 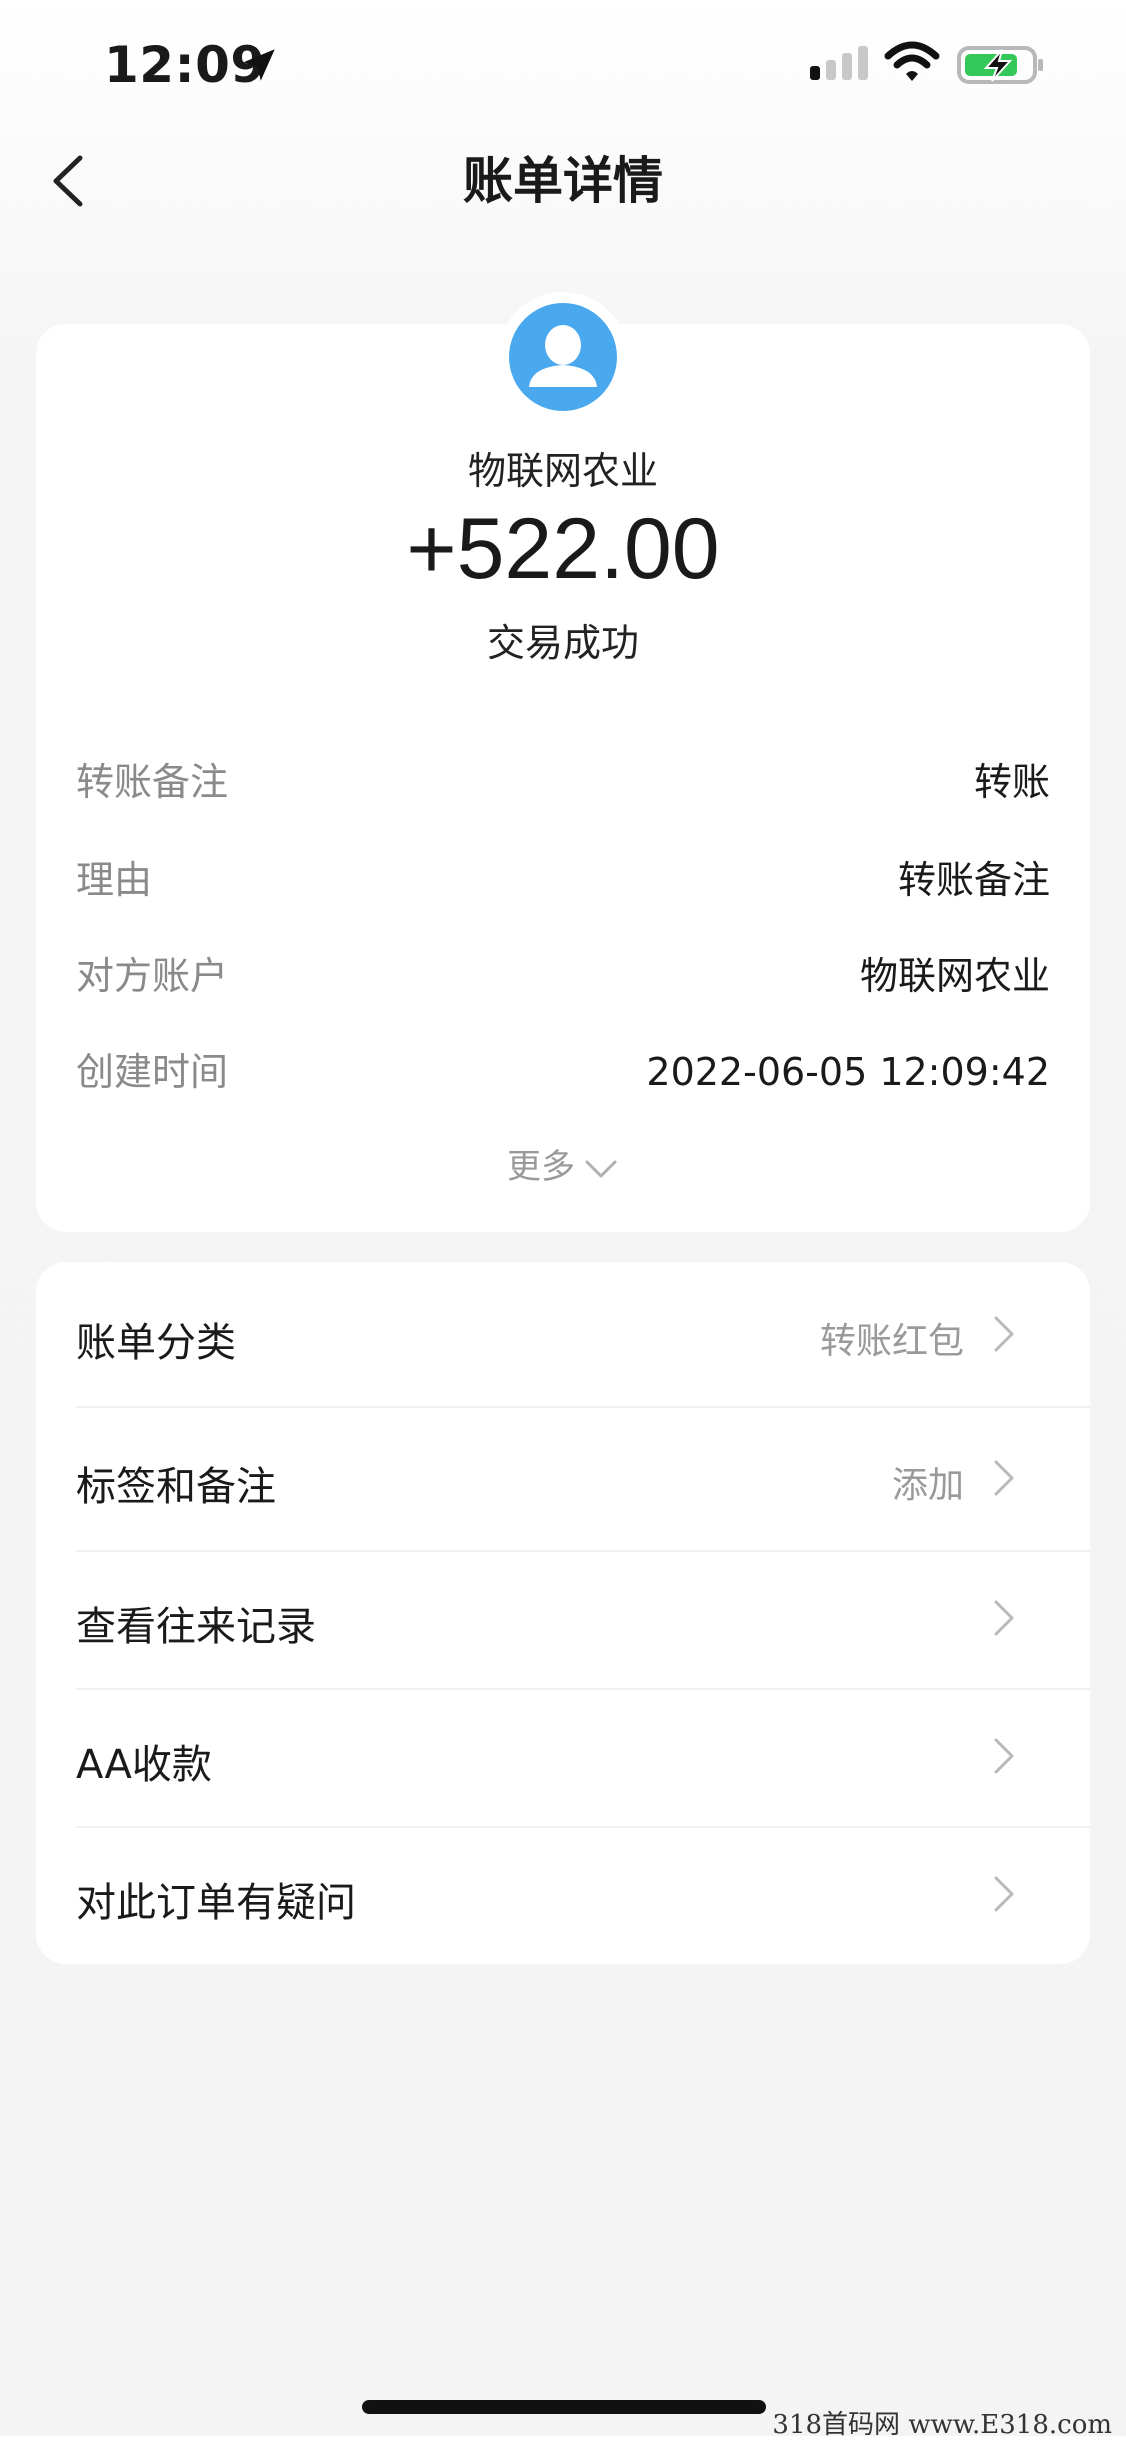 I want to click on more-button: 更多, so click(x=563, y=1167).